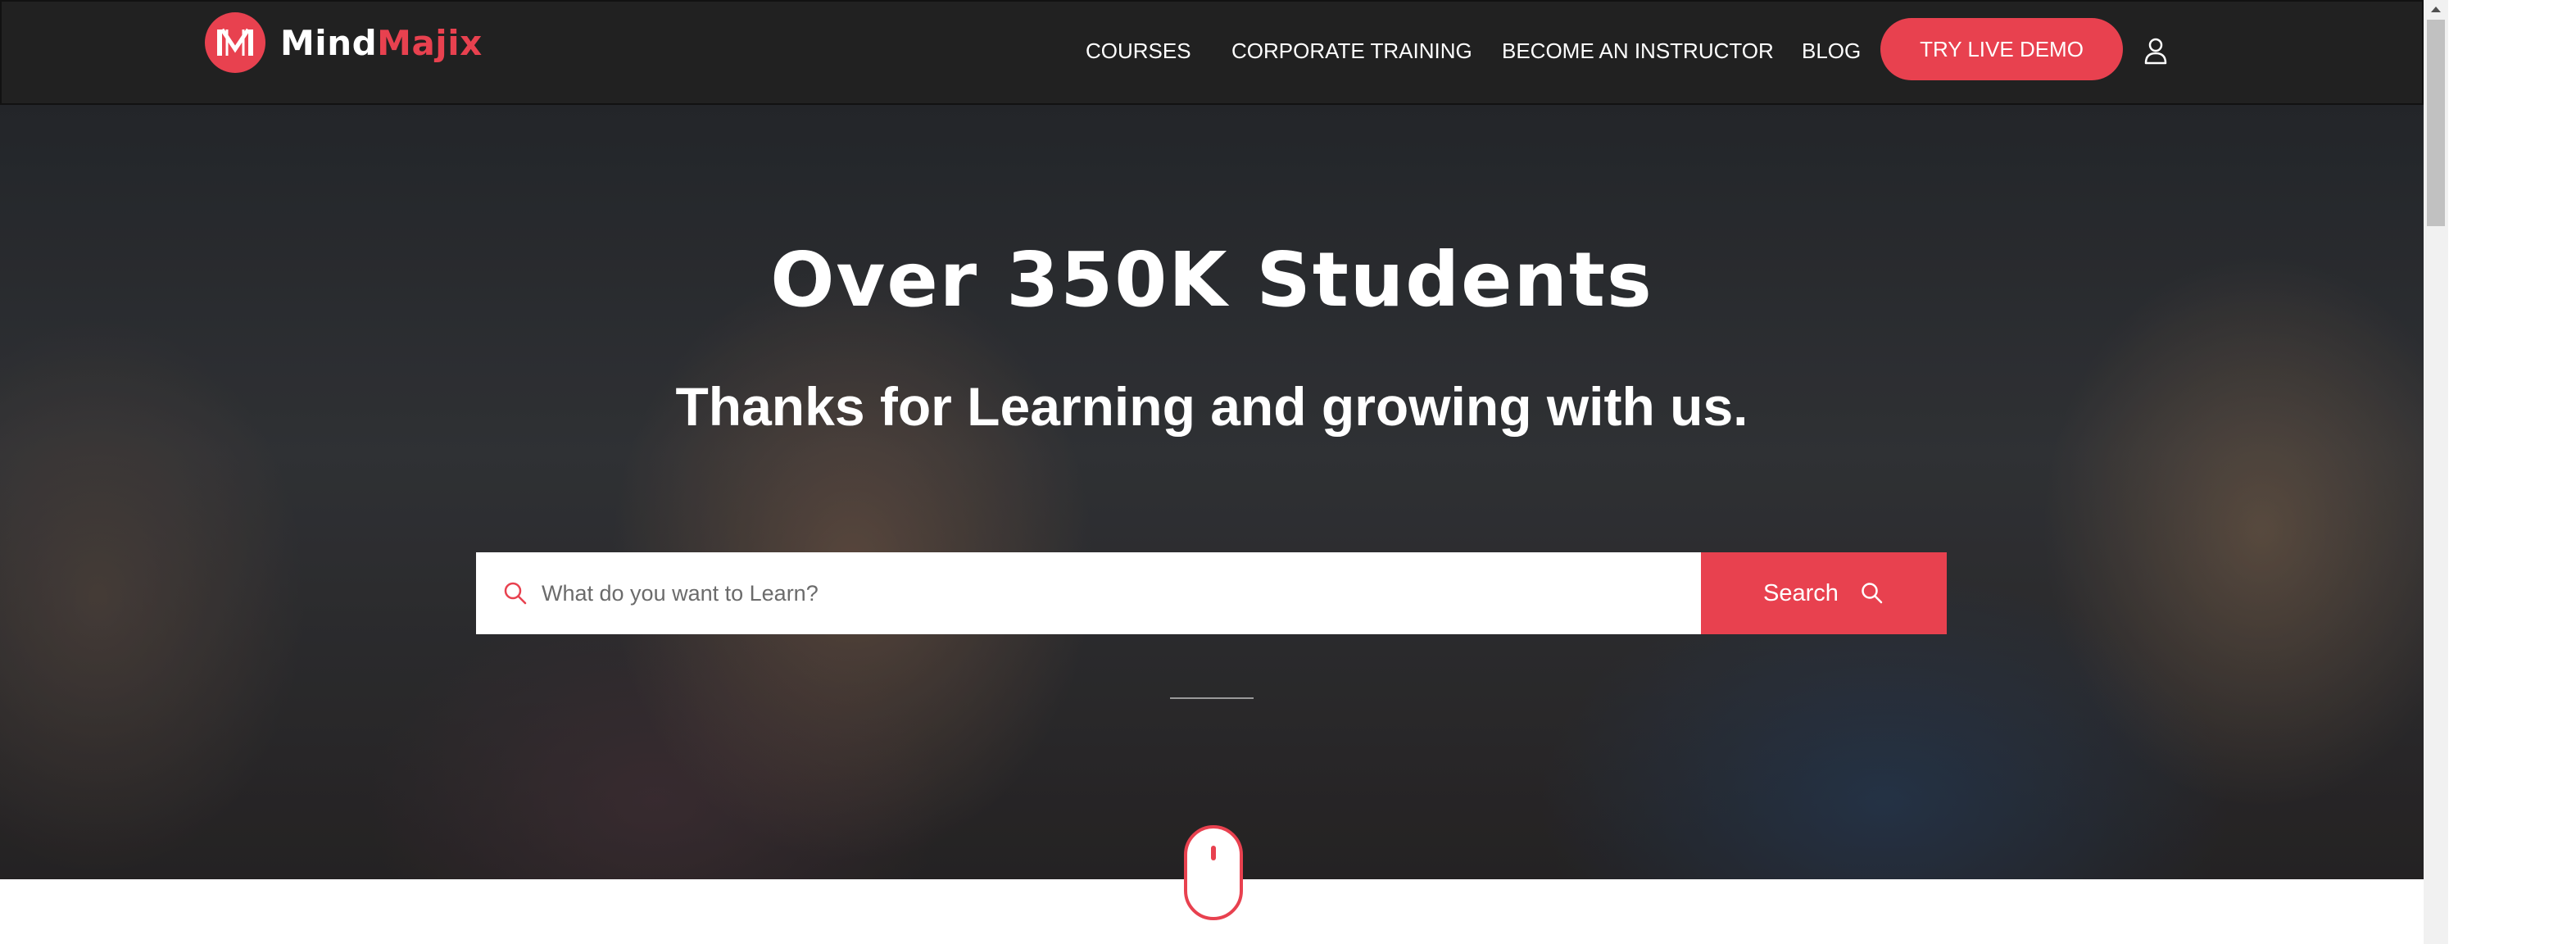 The height and width of the screenshot is (944, 2576). I want to click on search-input, so click(1111, 593).